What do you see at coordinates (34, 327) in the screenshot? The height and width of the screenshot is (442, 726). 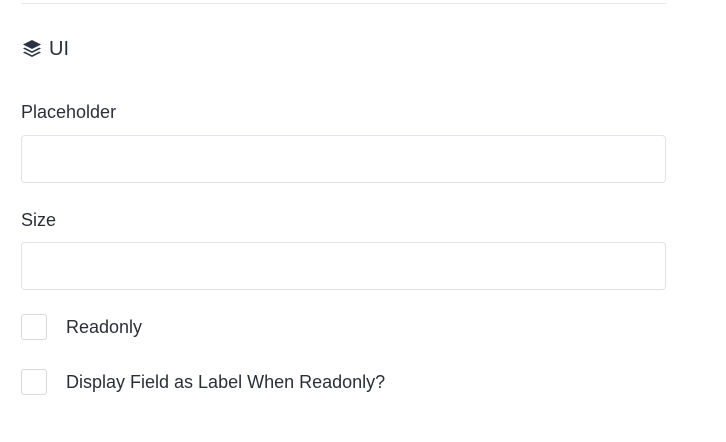 I see `readonly-checkbox` at bounding box center [34, 327].